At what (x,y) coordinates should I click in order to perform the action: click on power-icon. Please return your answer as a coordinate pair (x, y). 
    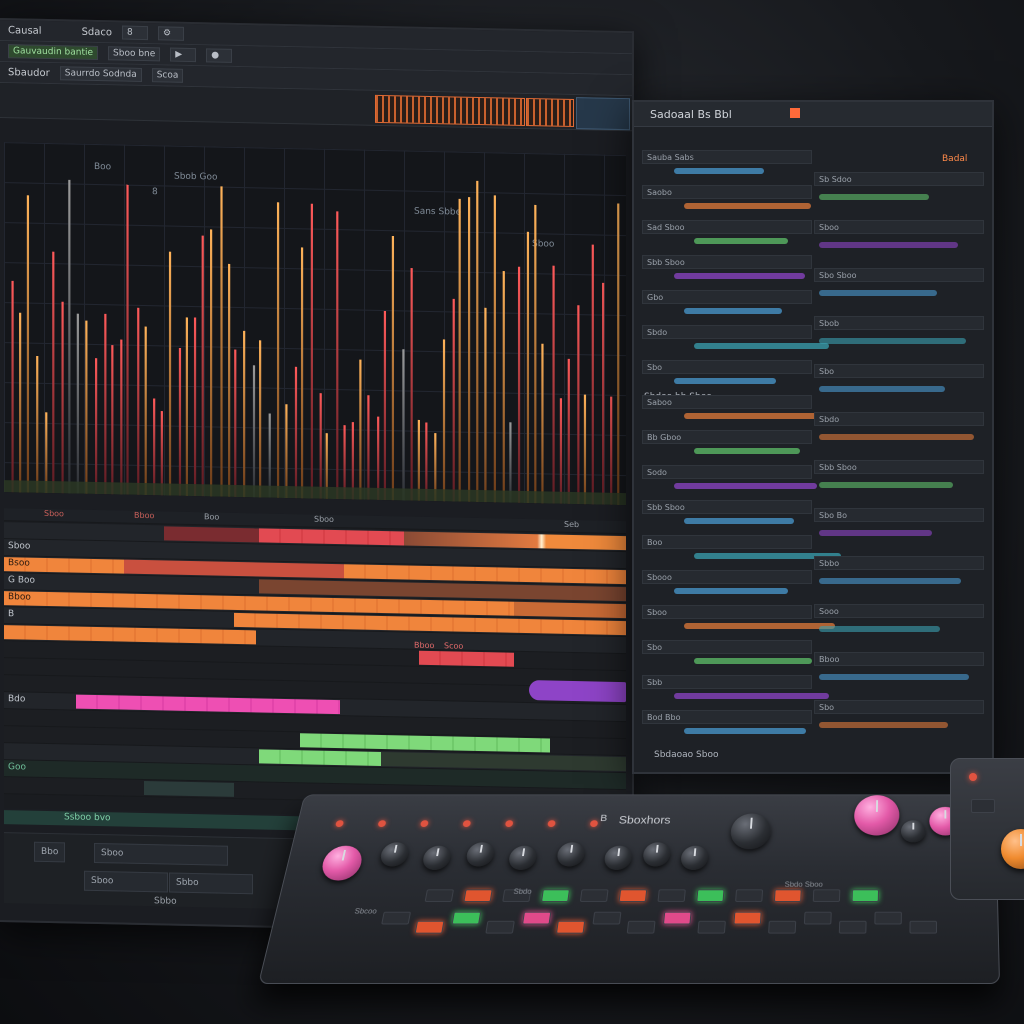
    Looking at the image, I should click on (795, 113).